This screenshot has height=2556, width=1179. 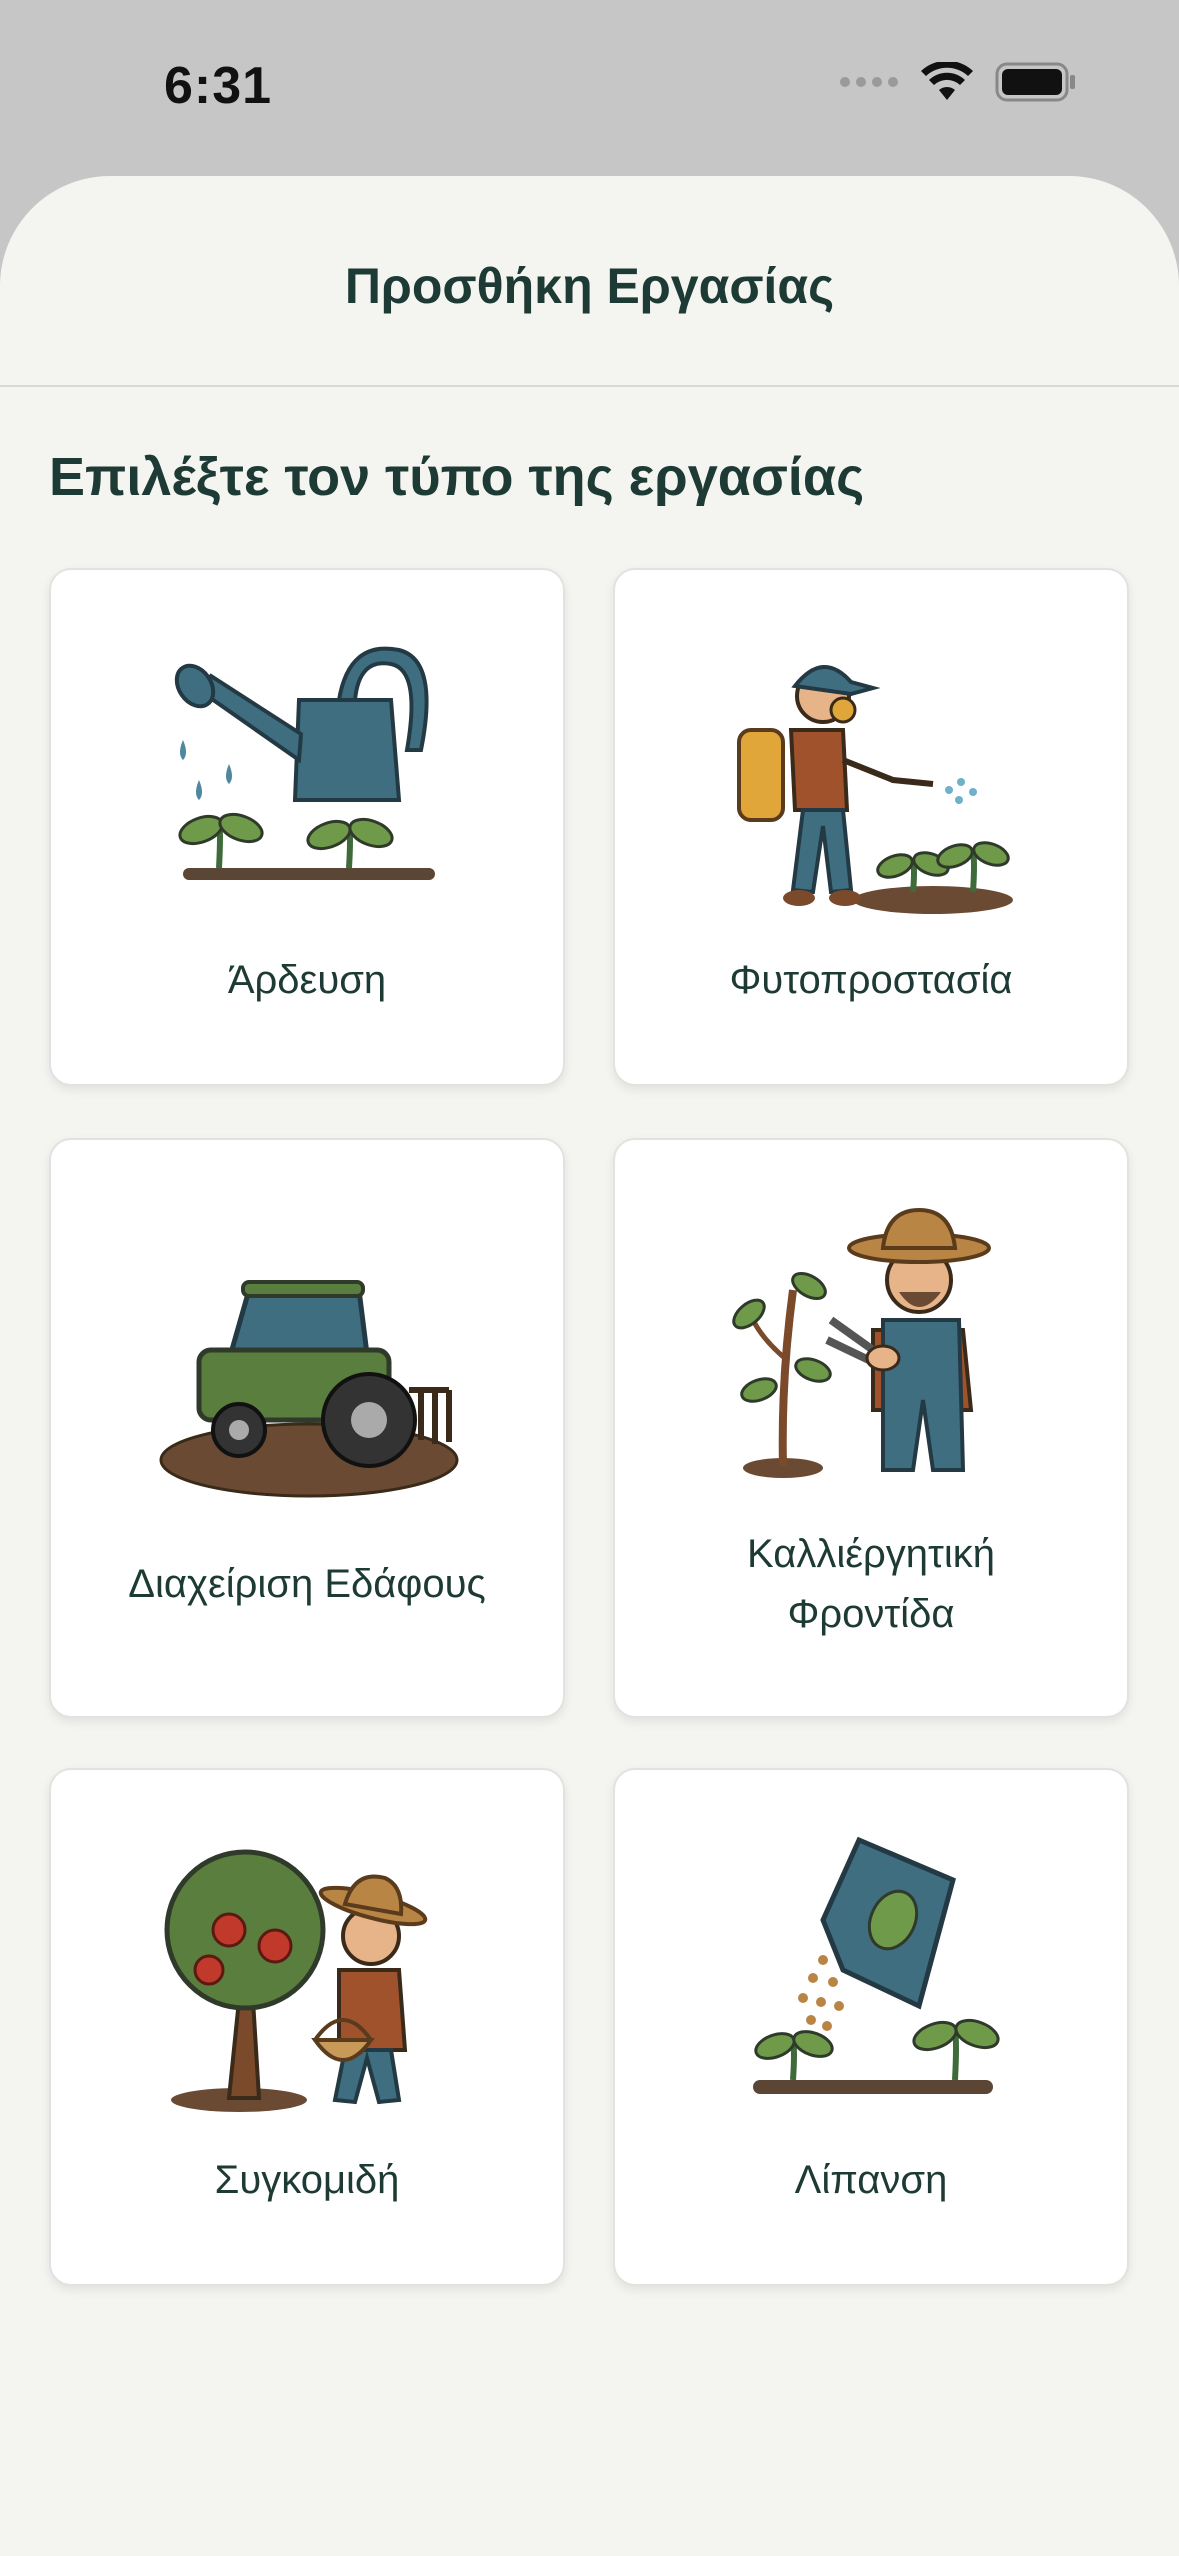 I want to click on harvest-apple-tree-icon, so click(x=296, y=1980).